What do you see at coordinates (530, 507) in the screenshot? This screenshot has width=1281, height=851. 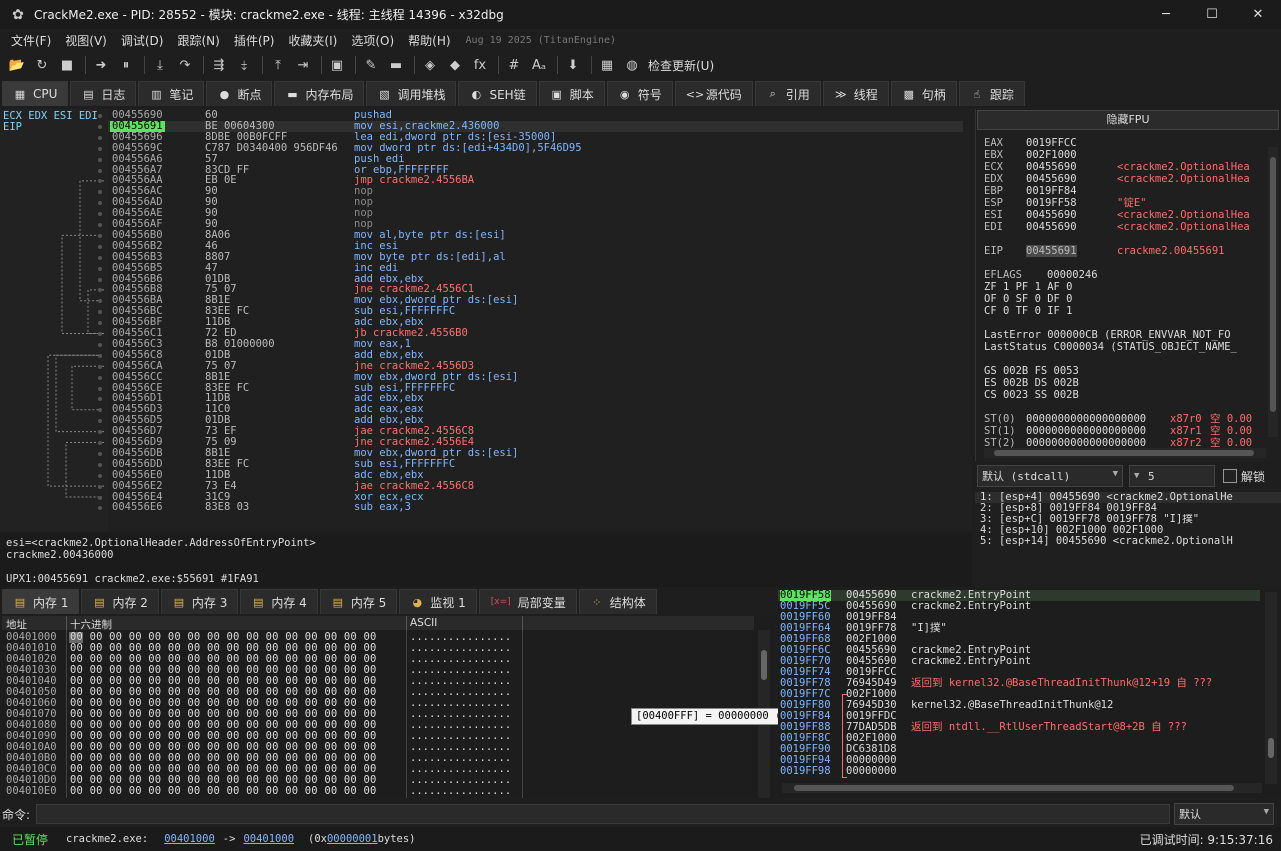 I see `disasm-row: 004556E6 83E8 03 sub eax,3` at bounding box center [530, 507].